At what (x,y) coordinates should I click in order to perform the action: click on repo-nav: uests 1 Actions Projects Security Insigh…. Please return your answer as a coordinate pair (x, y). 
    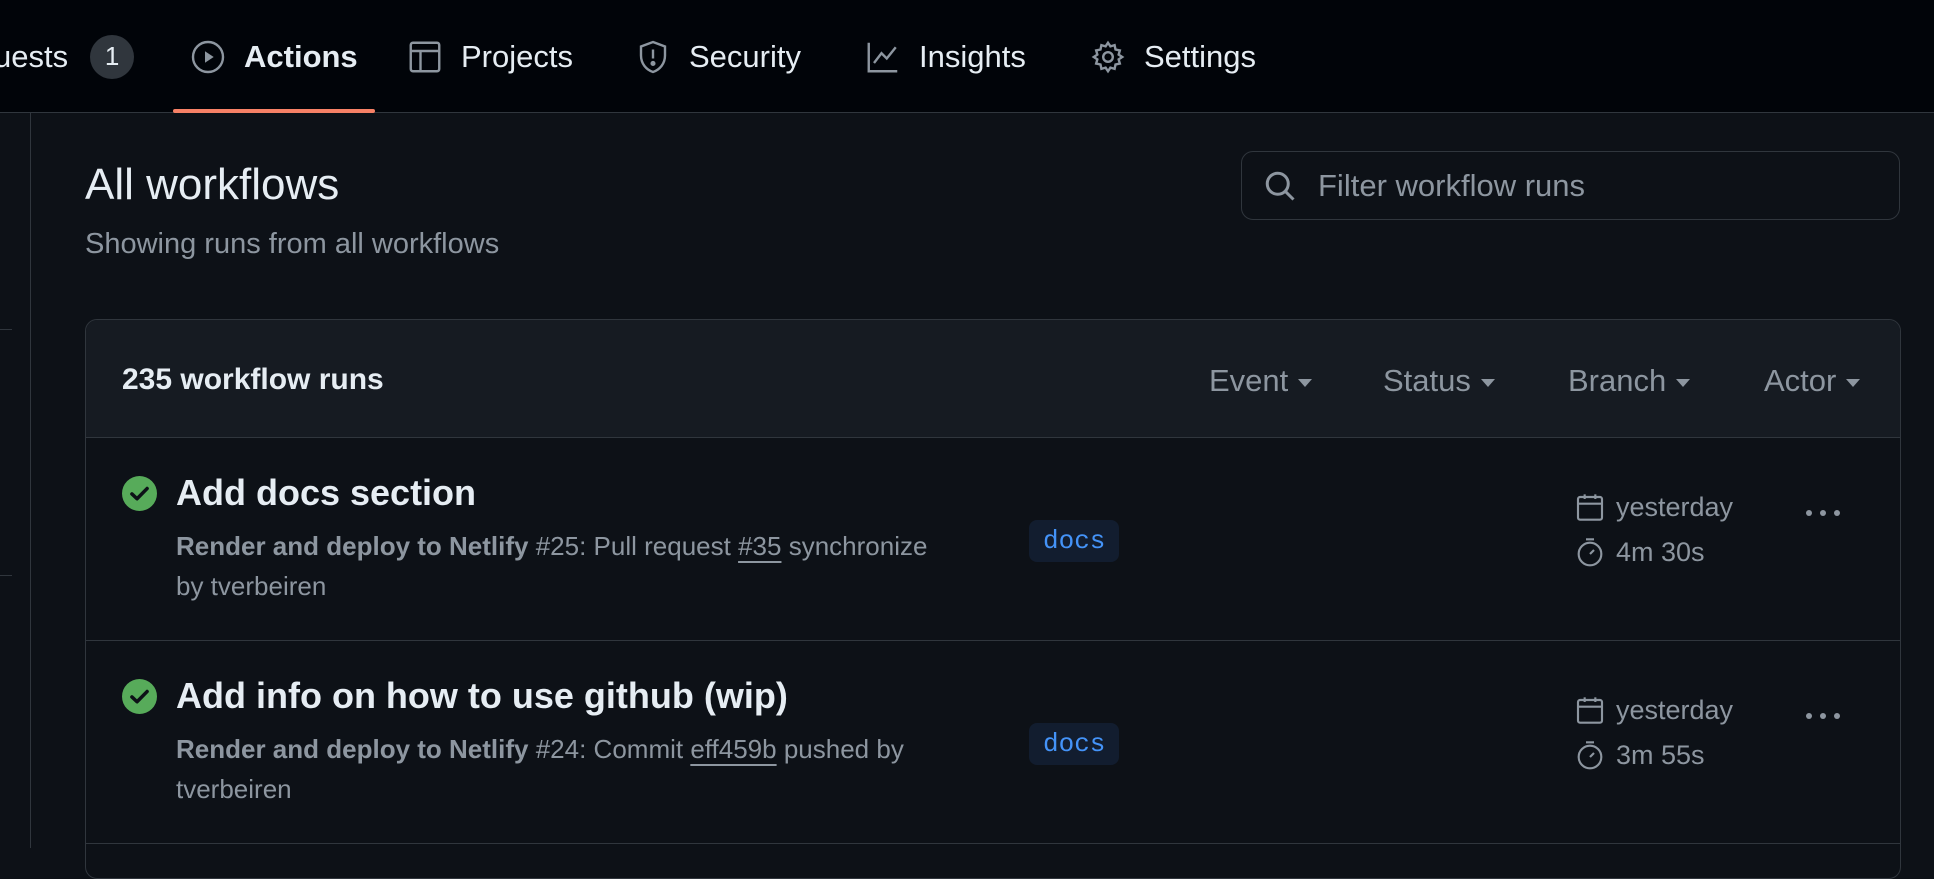
    Looking at the image, I should click on (967, 56).